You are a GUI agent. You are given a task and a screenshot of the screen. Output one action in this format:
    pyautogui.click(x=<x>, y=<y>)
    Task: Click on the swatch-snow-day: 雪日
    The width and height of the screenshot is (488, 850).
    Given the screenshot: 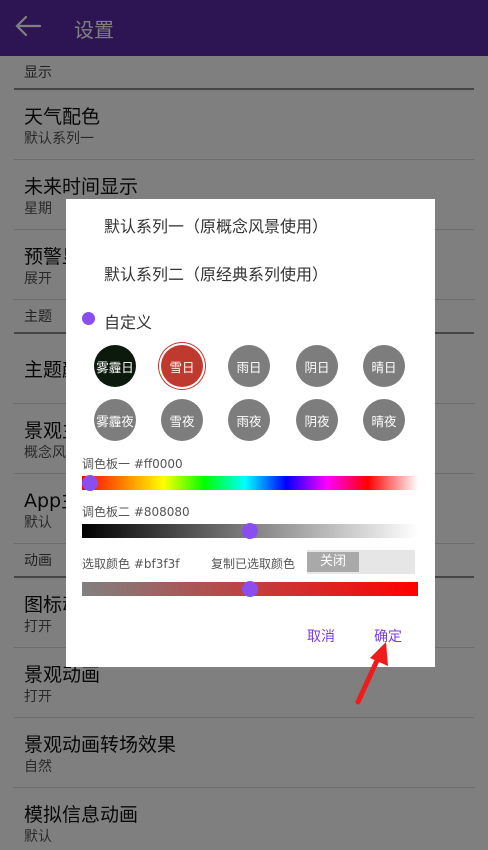 What is the action you would take?
    pyautogui.click(x=182, y=366)
    